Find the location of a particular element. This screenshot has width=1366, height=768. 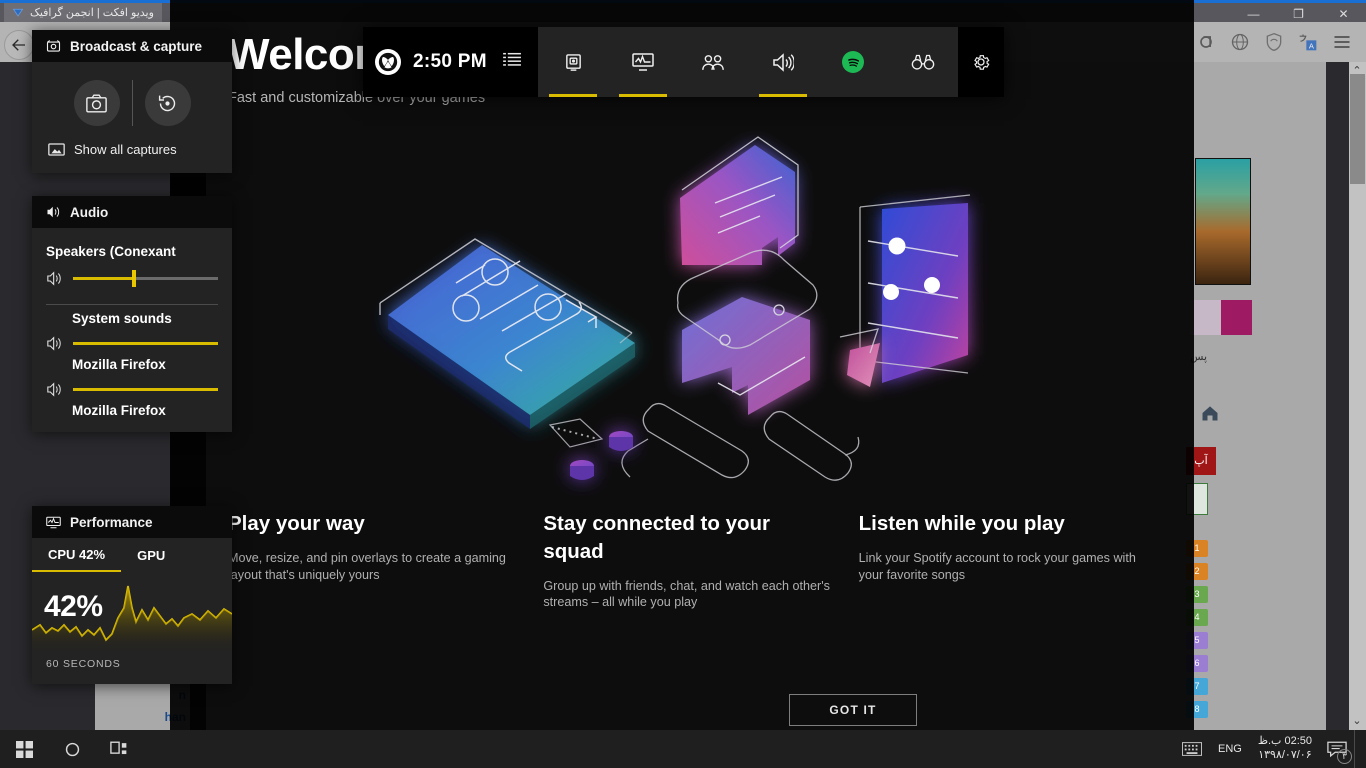

chat-bubble-middle is located at coordinates (746, 356).